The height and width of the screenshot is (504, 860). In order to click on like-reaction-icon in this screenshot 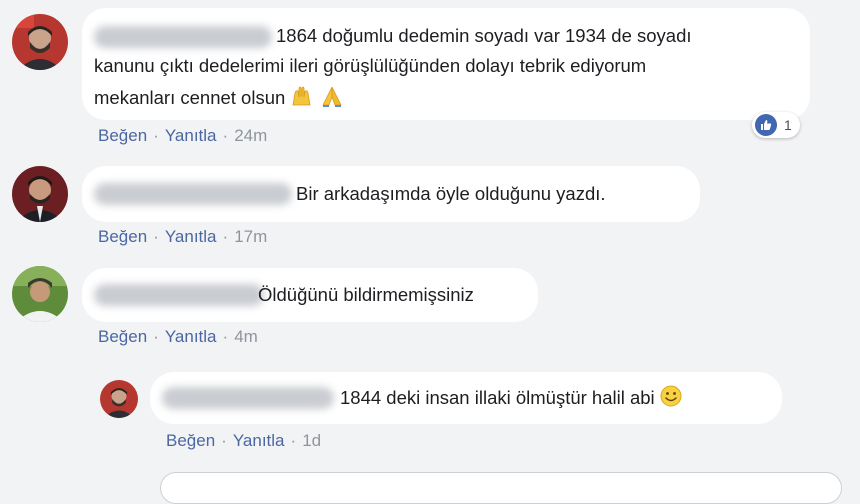, I will do `click(766, 125)`.